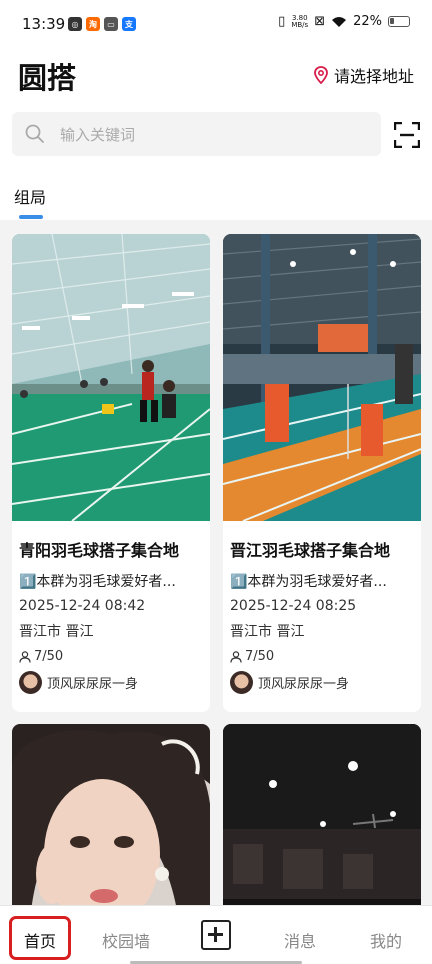 The image size is (432, 964). I want to click on search-input: 输入关键词, so click(196, 134).